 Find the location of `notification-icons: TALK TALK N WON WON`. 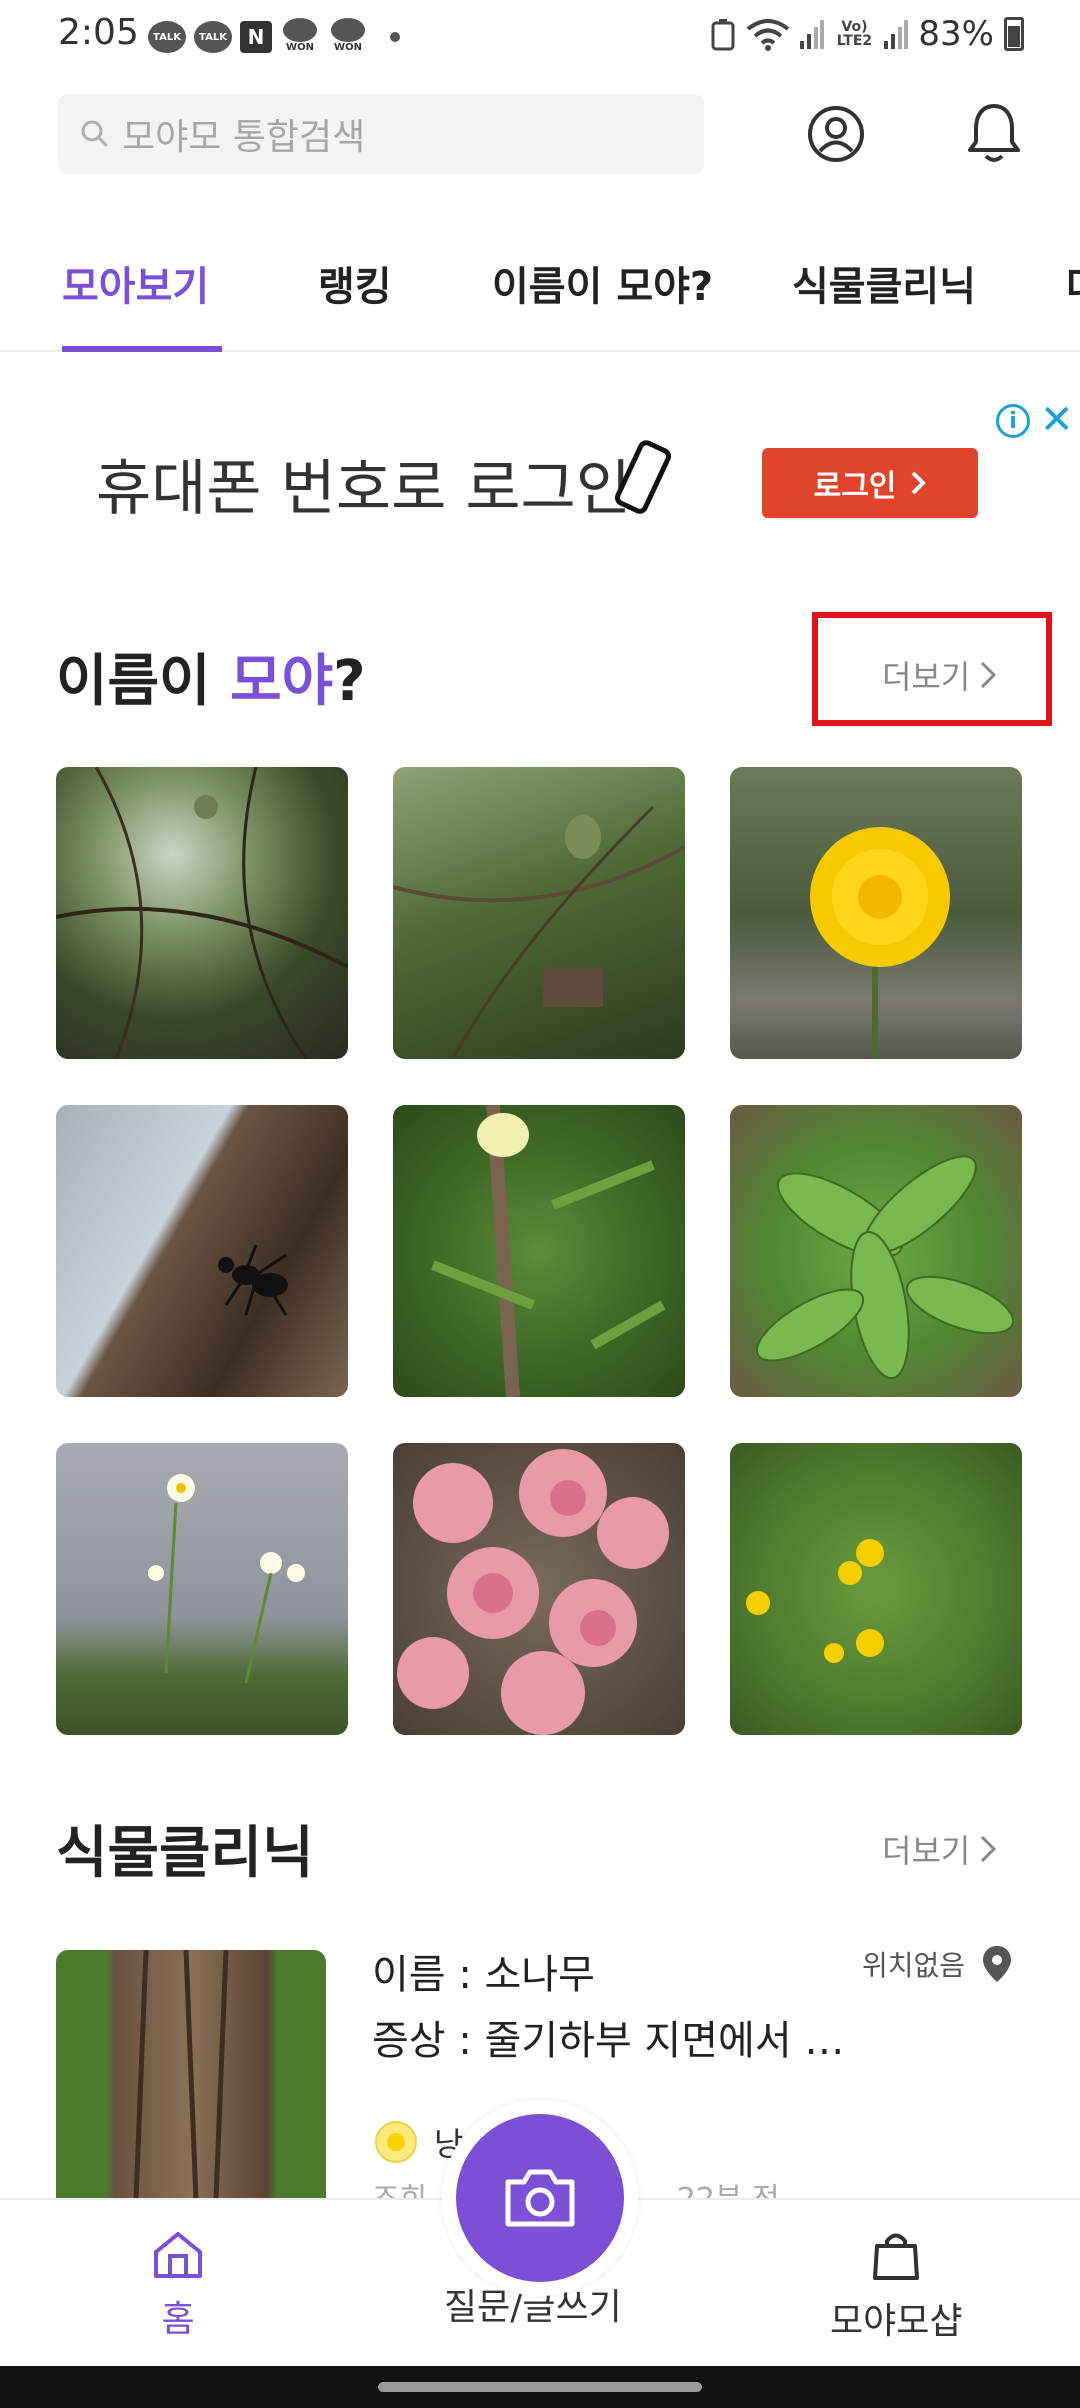

notification-icons: TALK TALK N WON WON is located at coordinates (274, 37).